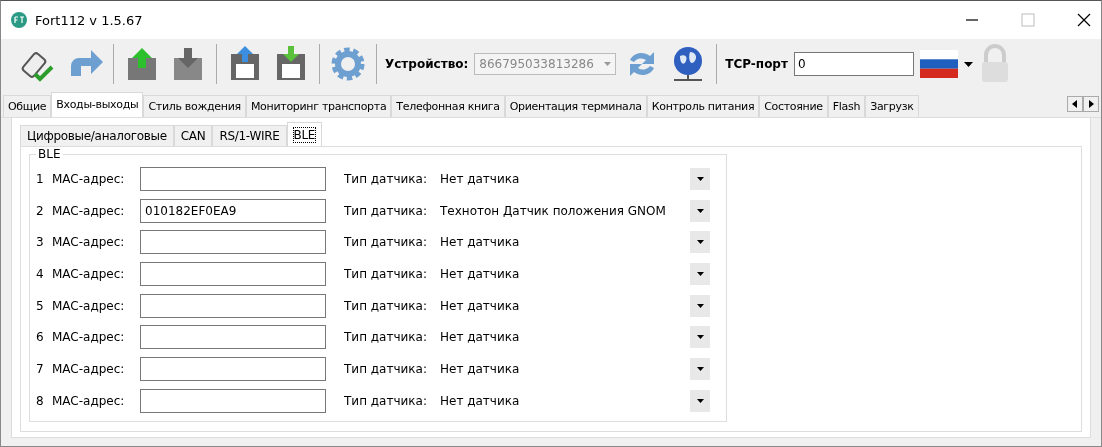  Describe the element at coordinates (40, 273) in the screenshot. I see `row-number: 4` at that location.